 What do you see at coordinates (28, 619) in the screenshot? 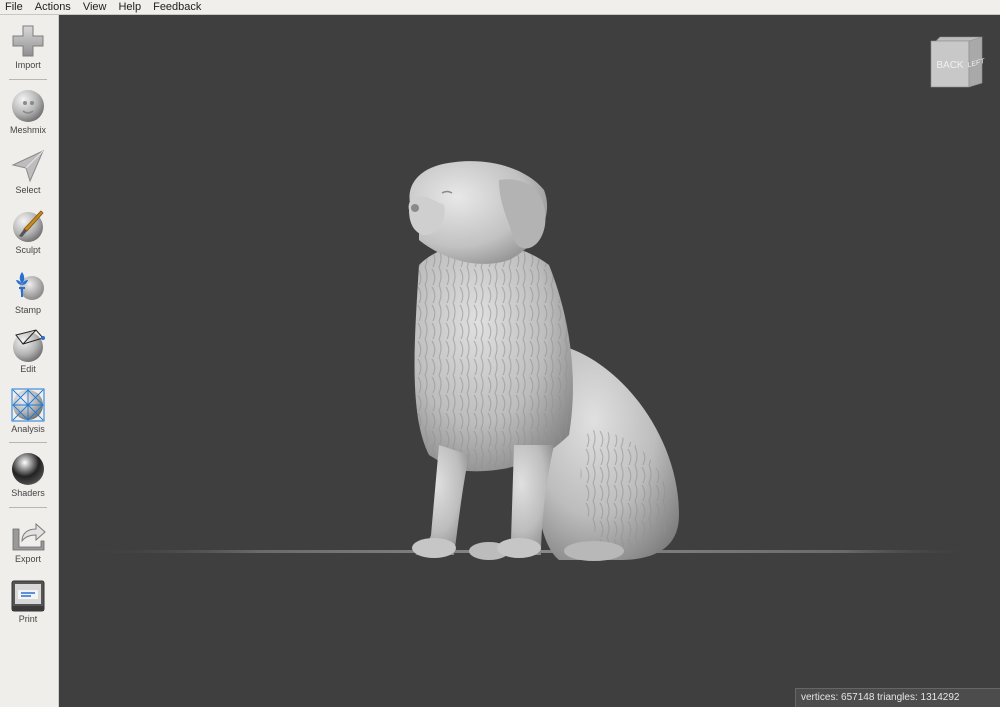
I see `tool-print-label: Print` at bounding box center [28, 619].